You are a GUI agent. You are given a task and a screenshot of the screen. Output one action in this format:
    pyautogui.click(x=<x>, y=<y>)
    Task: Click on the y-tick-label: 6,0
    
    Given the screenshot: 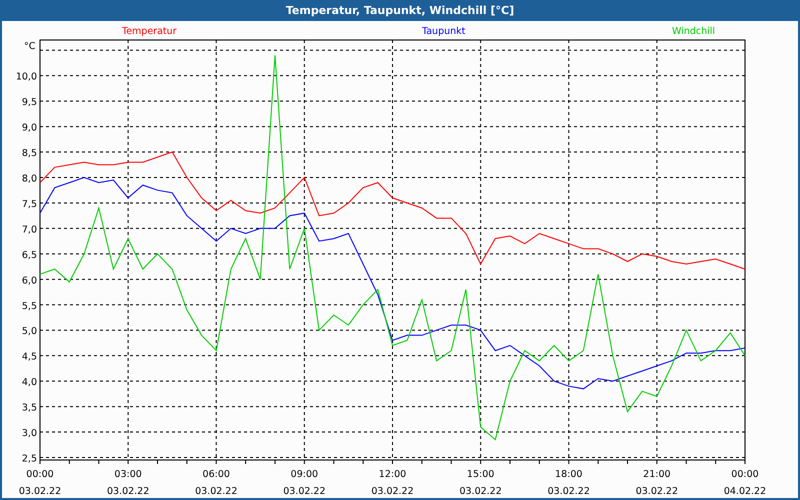 What is the action you would take?
    pyautogui.click(x=29, y=280)
    